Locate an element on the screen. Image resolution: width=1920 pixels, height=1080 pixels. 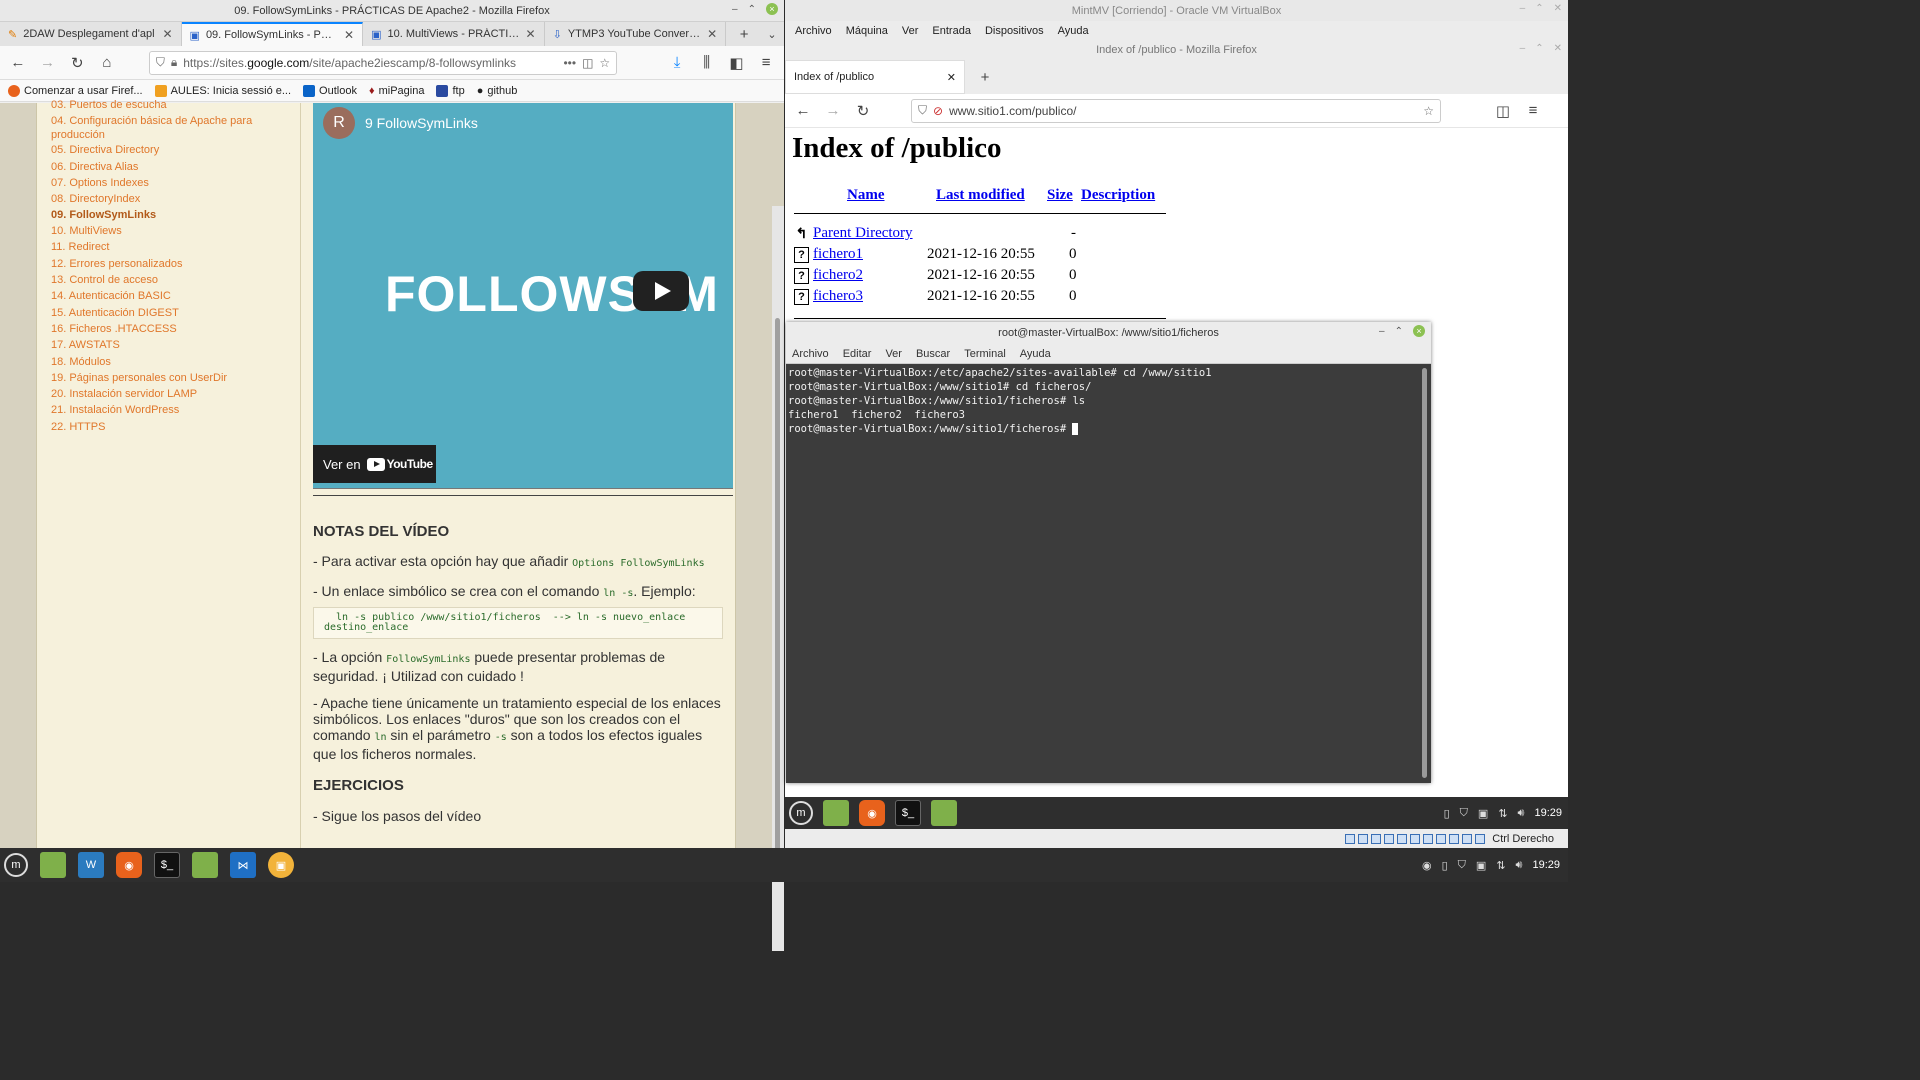
file-link: fichero1 is located at coordinates (838, 254).